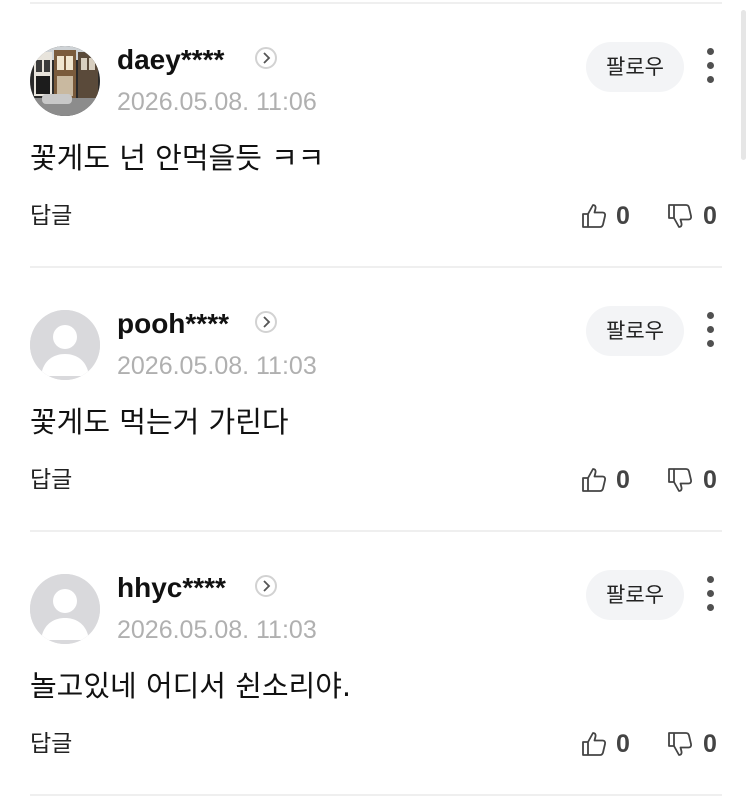  What do you see at coordinates (376, 795) in the screenshot?
I see `comment-divider` at bounding box center [376, 795].